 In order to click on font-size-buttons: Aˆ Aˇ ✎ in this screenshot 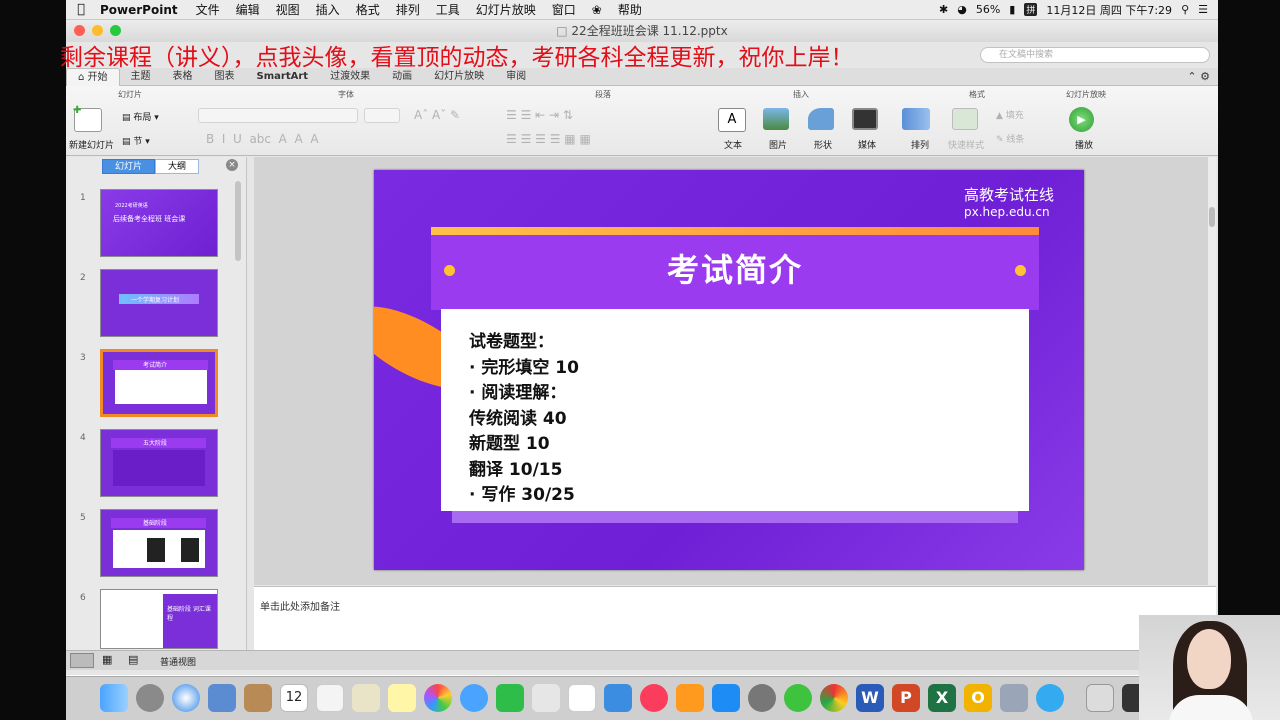, I will do `click(437, 115)`.